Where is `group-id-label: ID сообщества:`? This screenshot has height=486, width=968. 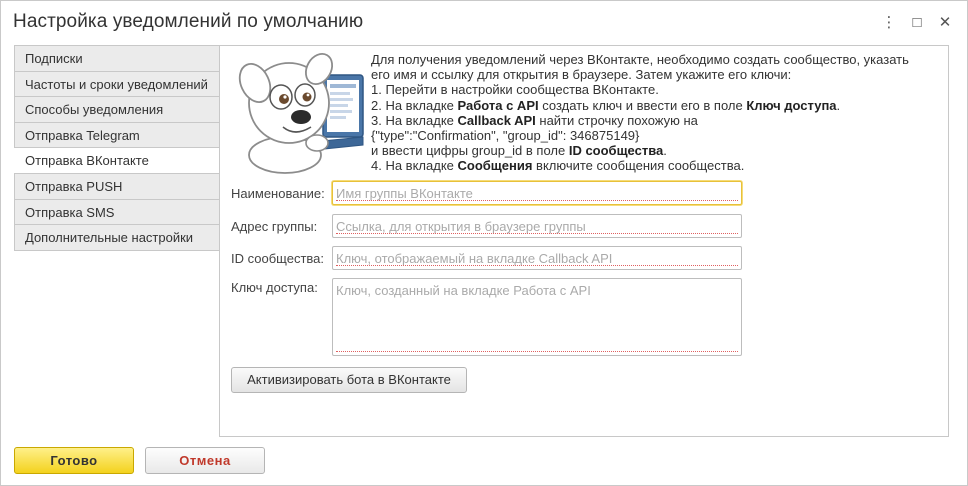
group-id-label: ID сообщества: is located at coordinates (277, 258).